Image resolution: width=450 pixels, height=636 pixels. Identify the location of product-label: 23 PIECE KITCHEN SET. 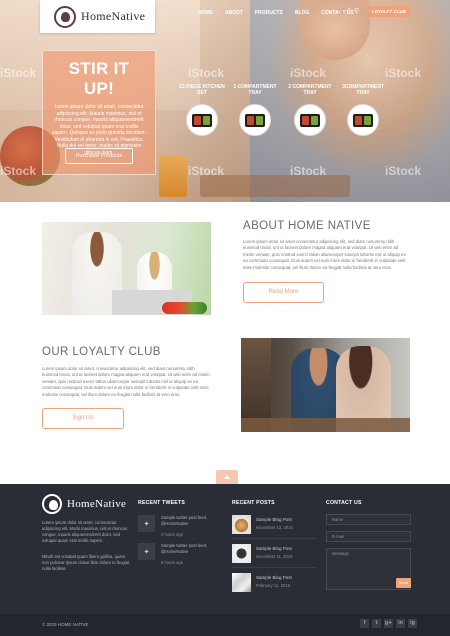
(202, 90).